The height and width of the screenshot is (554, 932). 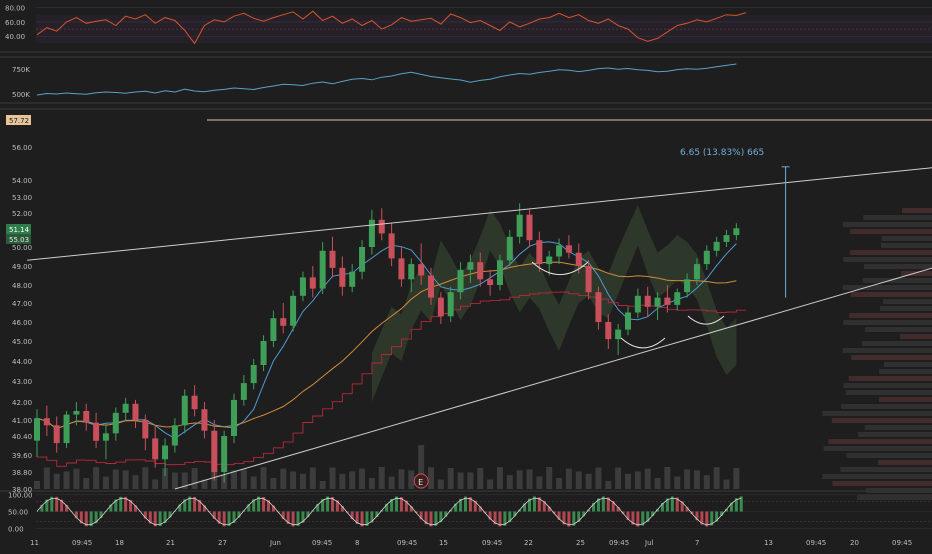 What do you see at coordinates (22, 403) in the screenshot?
I see `price-tick-label: 42.00` at bounding box center [22, 403].